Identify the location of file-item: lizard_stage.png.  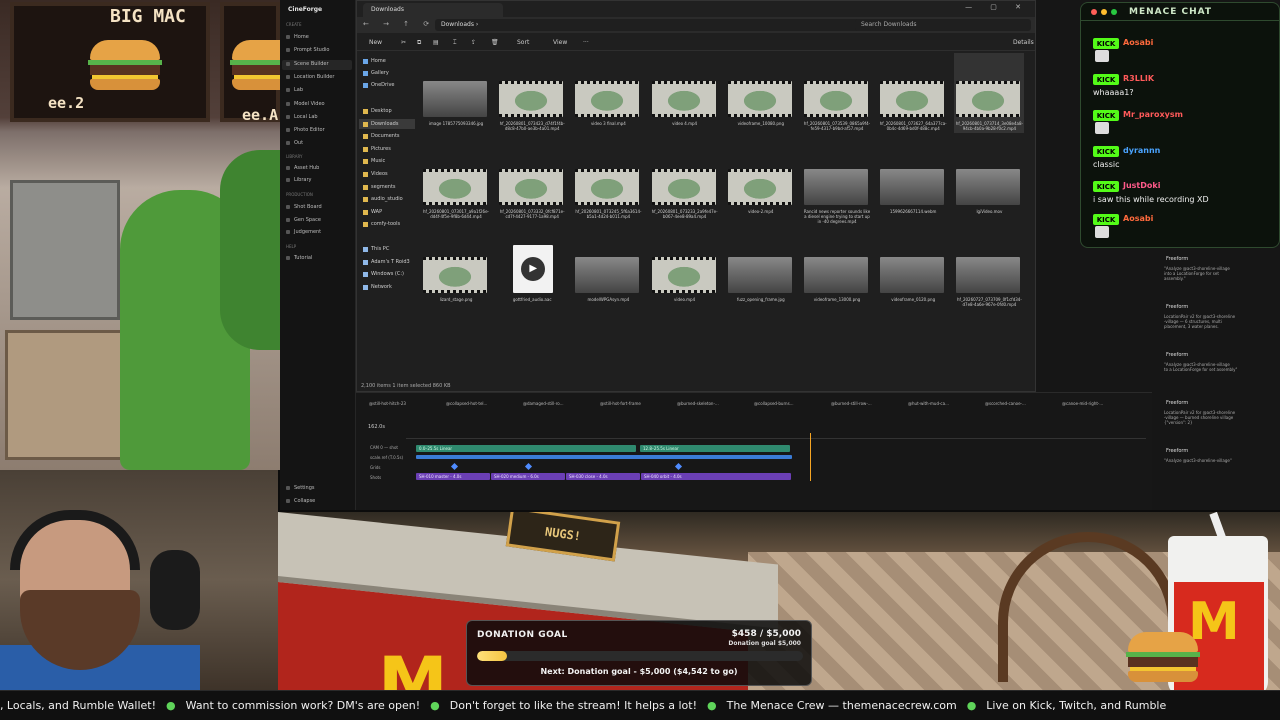
(456, 269).